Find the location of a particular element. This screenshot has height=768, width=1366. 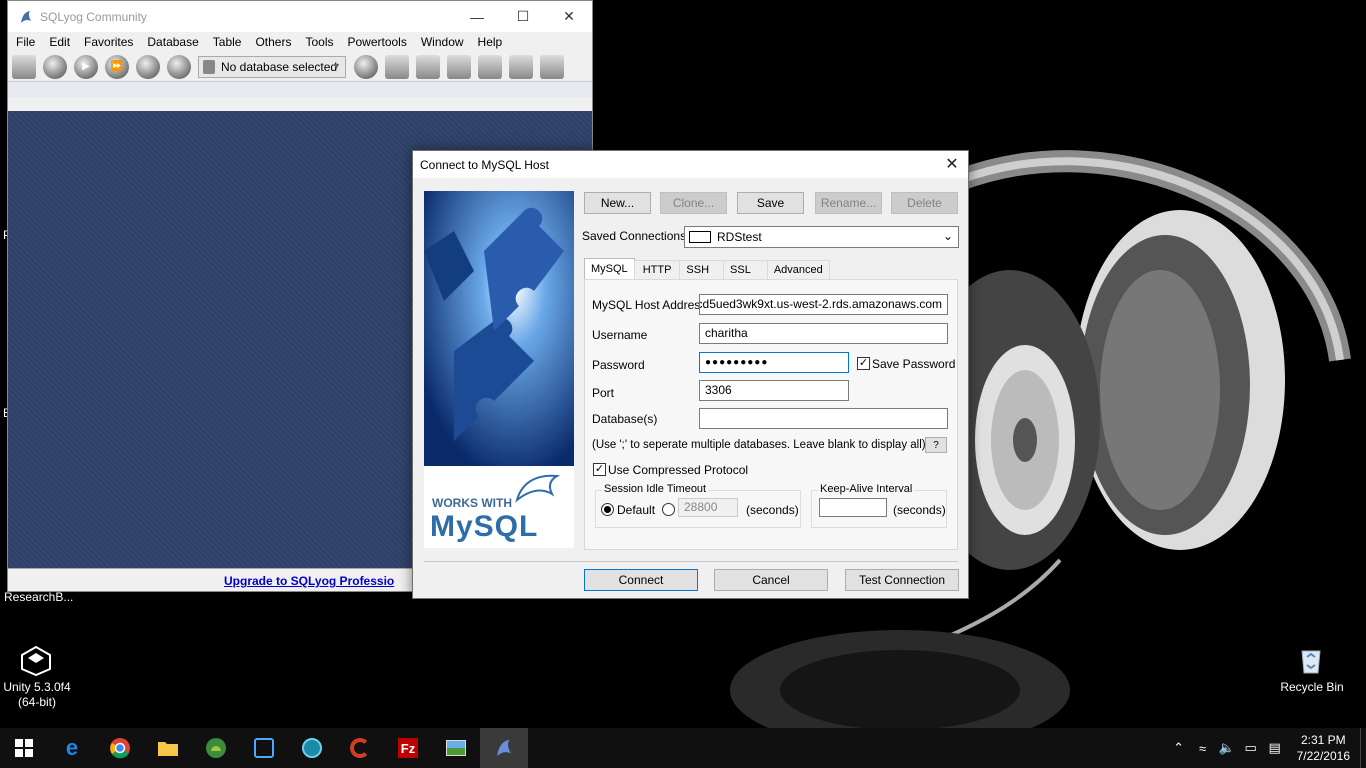

username-label: Username is located at coordinates (620, 335).